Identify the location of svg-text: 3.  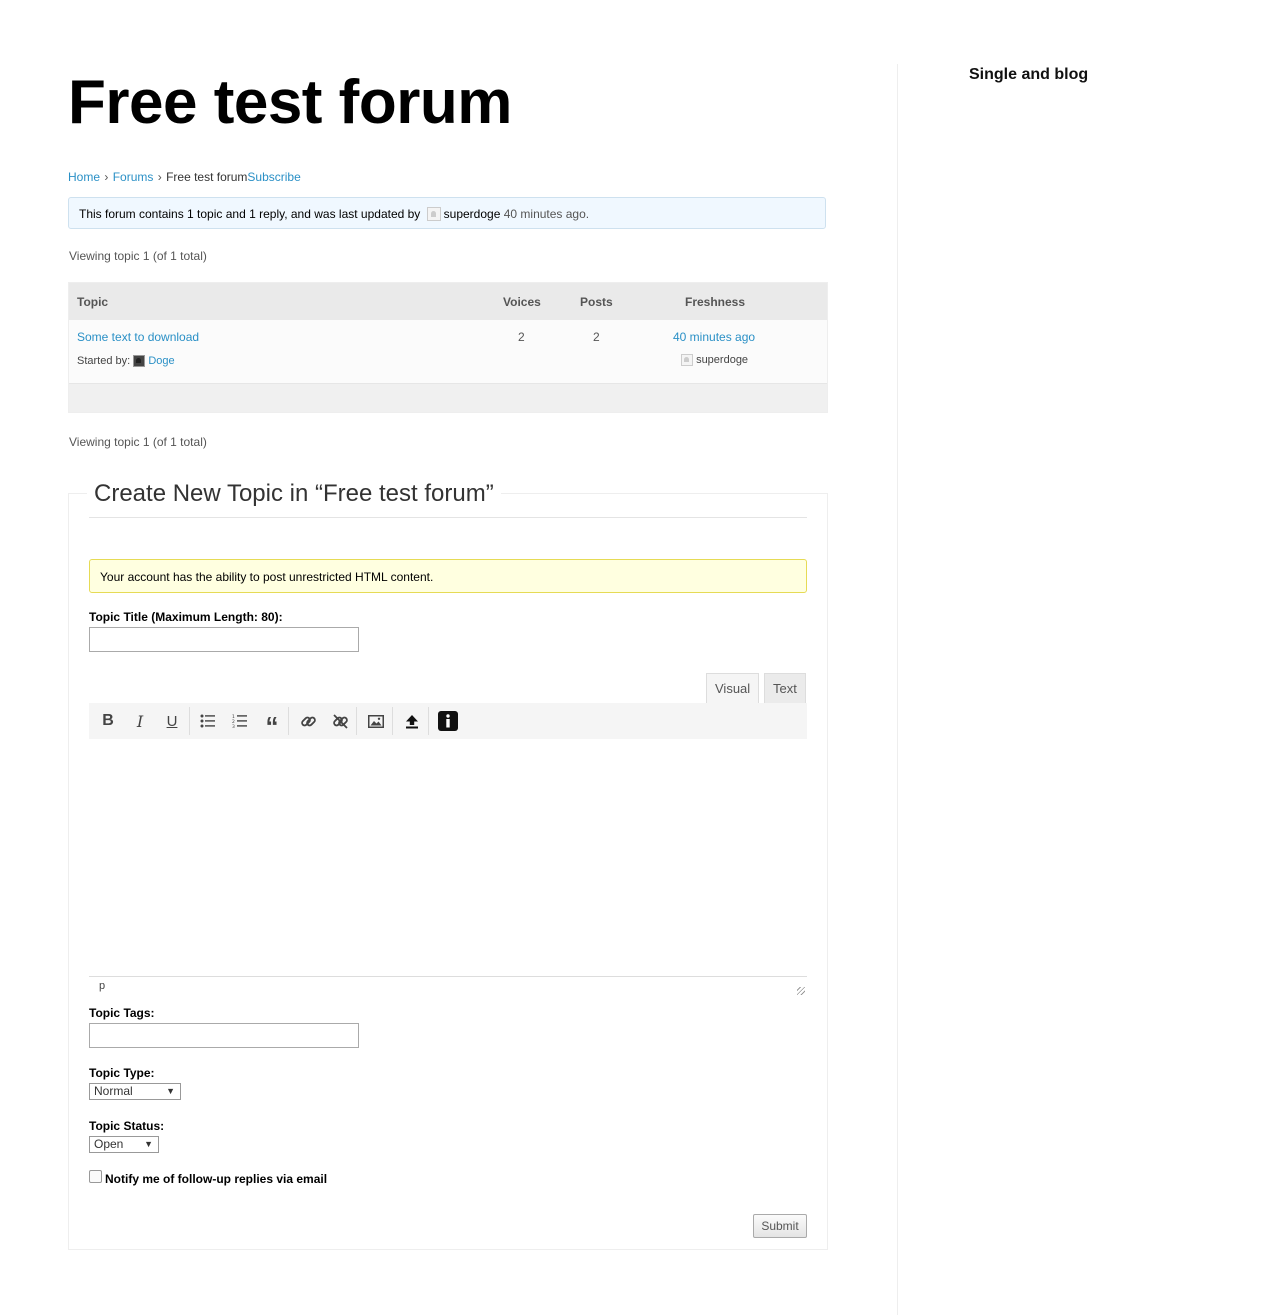
(233, 726).